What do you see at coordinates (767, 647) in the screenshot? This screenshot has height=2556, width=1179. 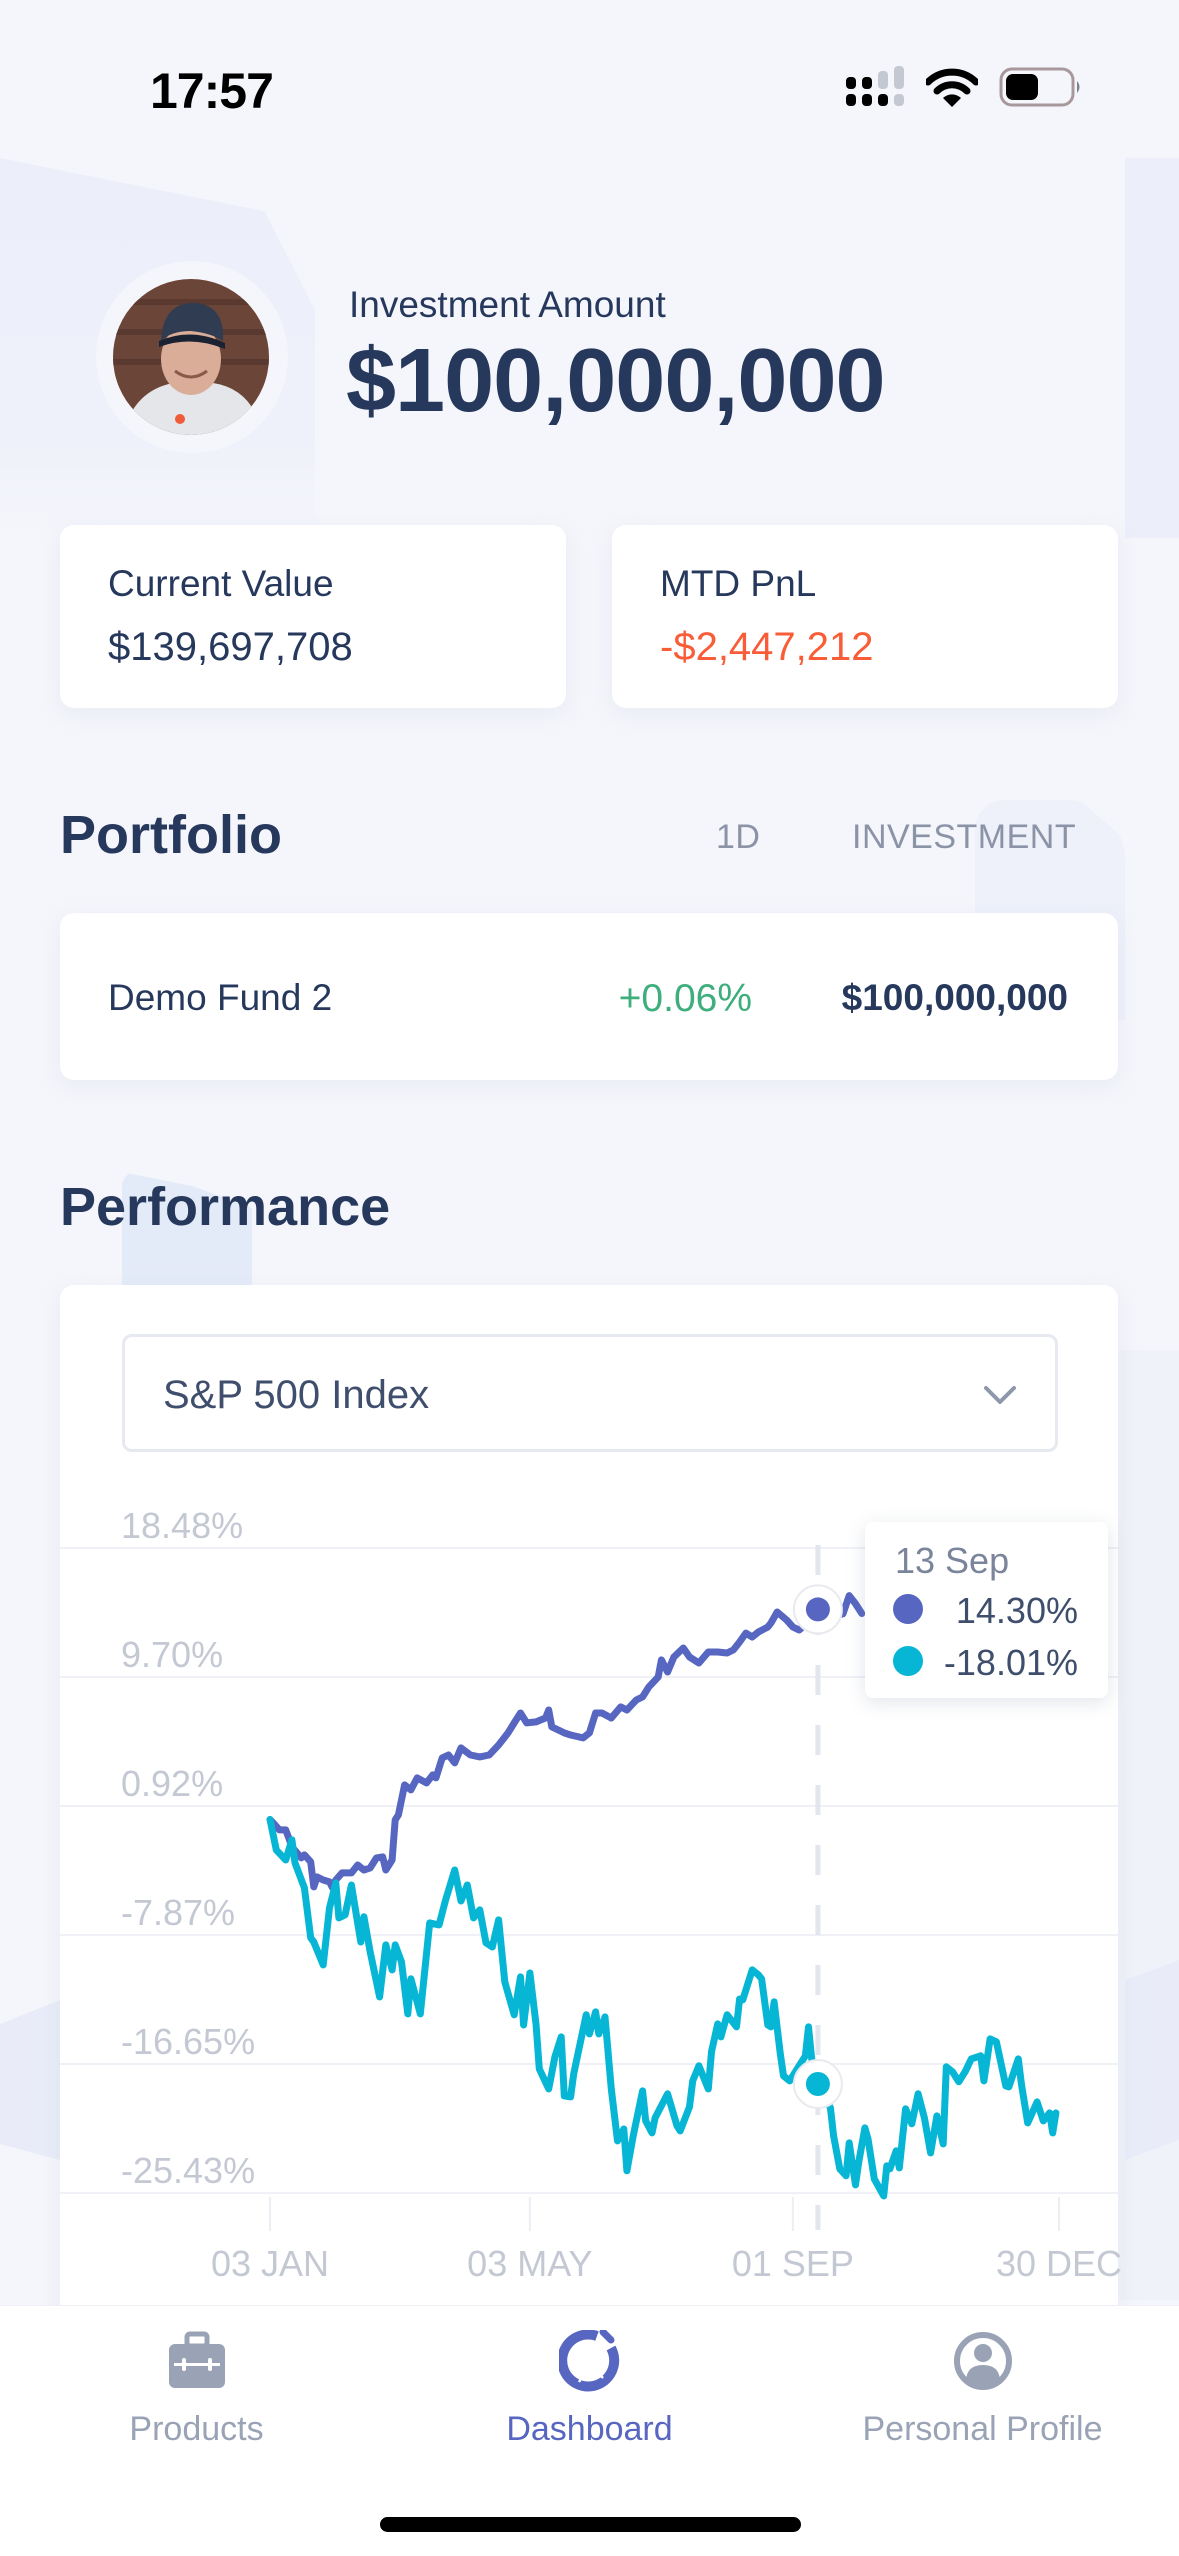 I see `mtd-pnl-value: -$2,447,212` at bounding box center [767, 647].